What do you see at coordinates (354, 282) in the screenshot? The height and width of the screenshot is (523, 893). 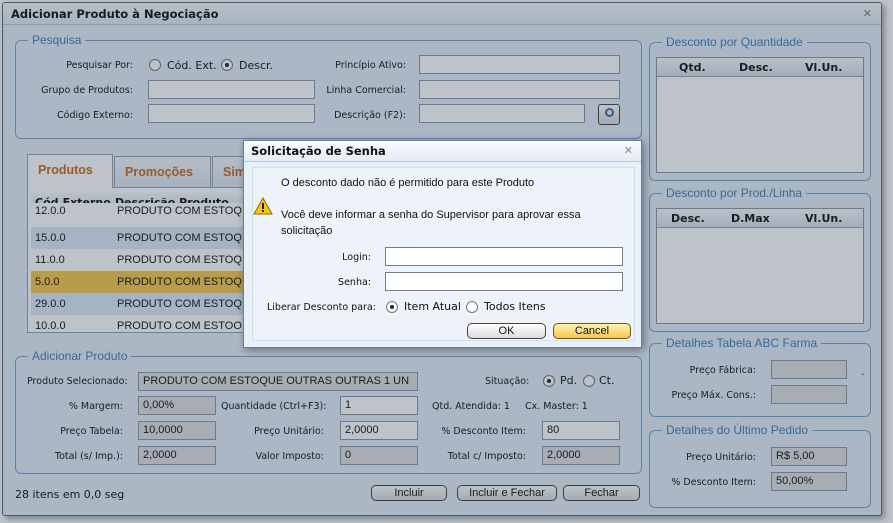 I see `senha-label: Senha:` at bounding box center [354, 282].